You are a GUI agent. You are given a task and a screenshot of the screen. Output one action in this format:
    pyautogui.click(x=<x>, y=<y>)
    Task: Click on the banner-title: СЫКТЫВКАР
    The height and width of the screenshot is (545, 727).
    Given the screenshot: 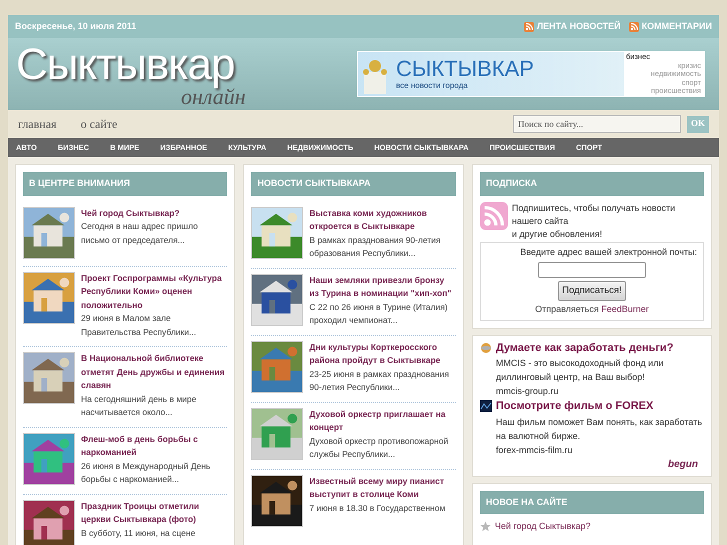 What is the action you would take?
    pyautogui.click(x=465, y=69)
    